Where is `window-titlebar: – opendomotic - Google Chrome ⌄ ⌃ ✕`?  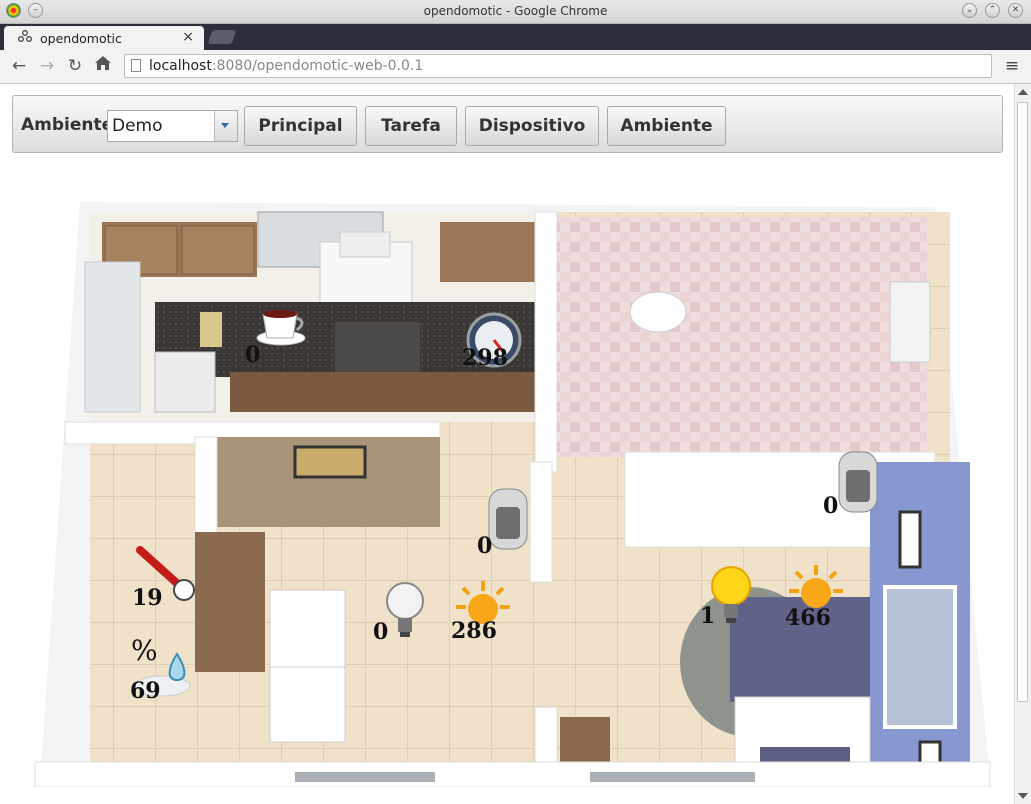 window-titlebar: – opendomotic - Google Chrome ⌄ ⌃ ✕ is located at coordinates (515, 12).